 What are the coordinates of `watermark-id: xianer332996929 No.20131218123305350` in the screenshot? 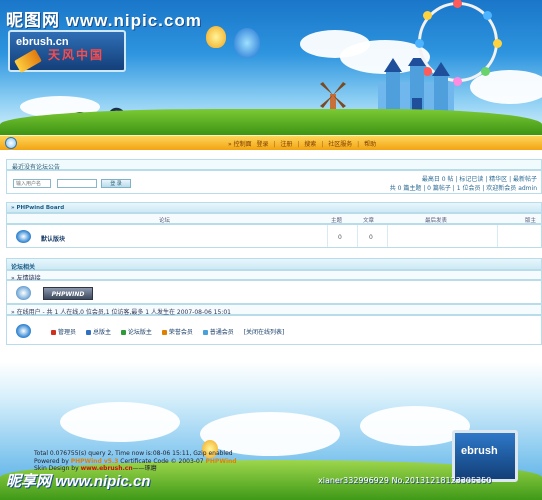 It's located at (405, 480).